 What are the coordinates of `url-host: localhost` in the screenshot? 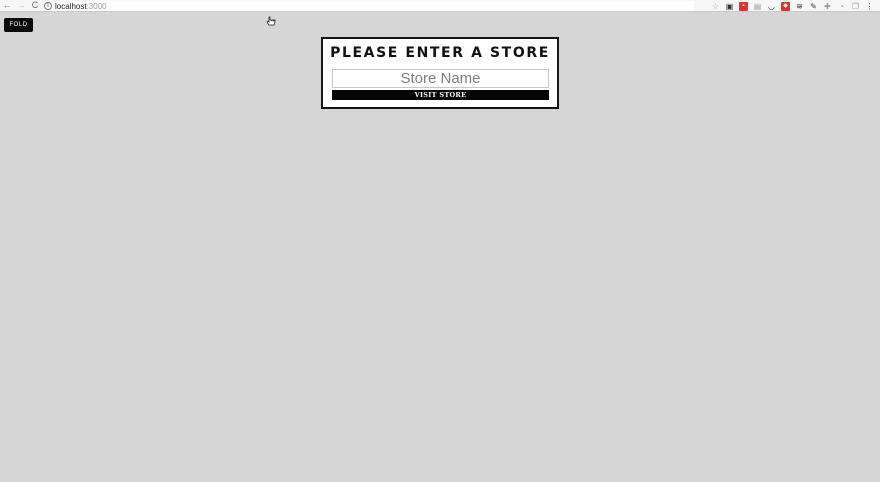 It's located at (71, 6).